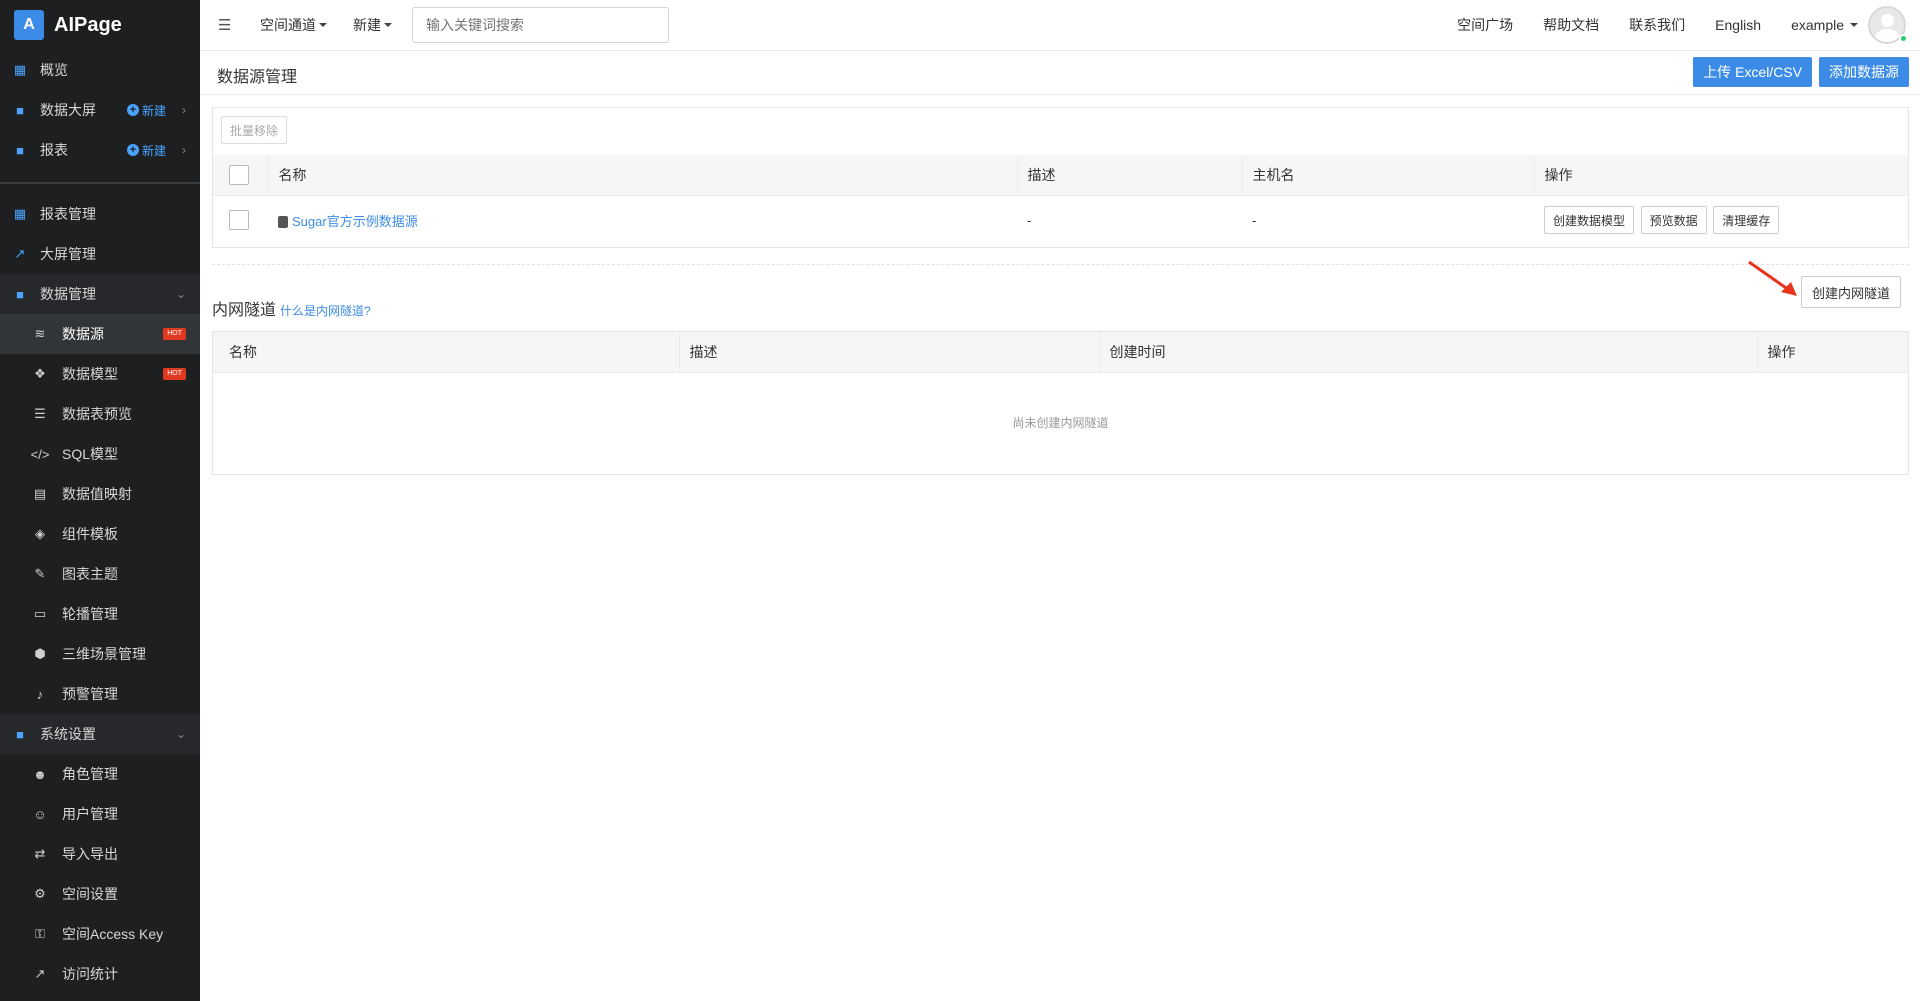 This screenshot has height=1001, width=1920. Describe the element at coordinates (1688, 25) in the screenshot. I see `top-right-nav: 空间广场 帮助文档 联系我们 English example` at that location.